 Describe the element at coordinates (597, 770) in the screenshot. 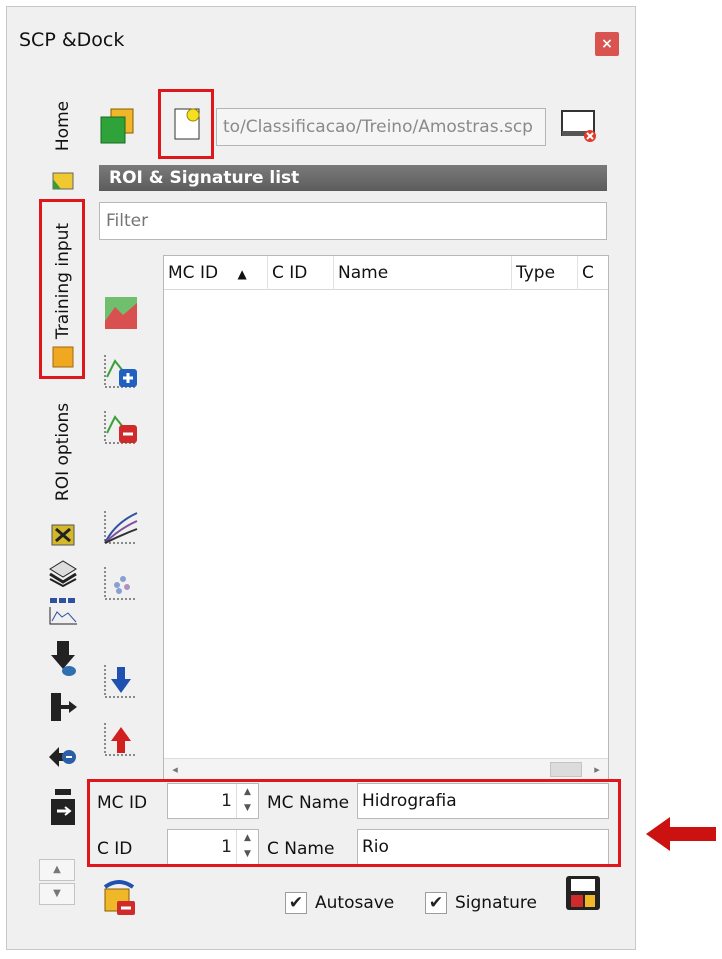

I see `scroll-right-icon: ▸` at that location.